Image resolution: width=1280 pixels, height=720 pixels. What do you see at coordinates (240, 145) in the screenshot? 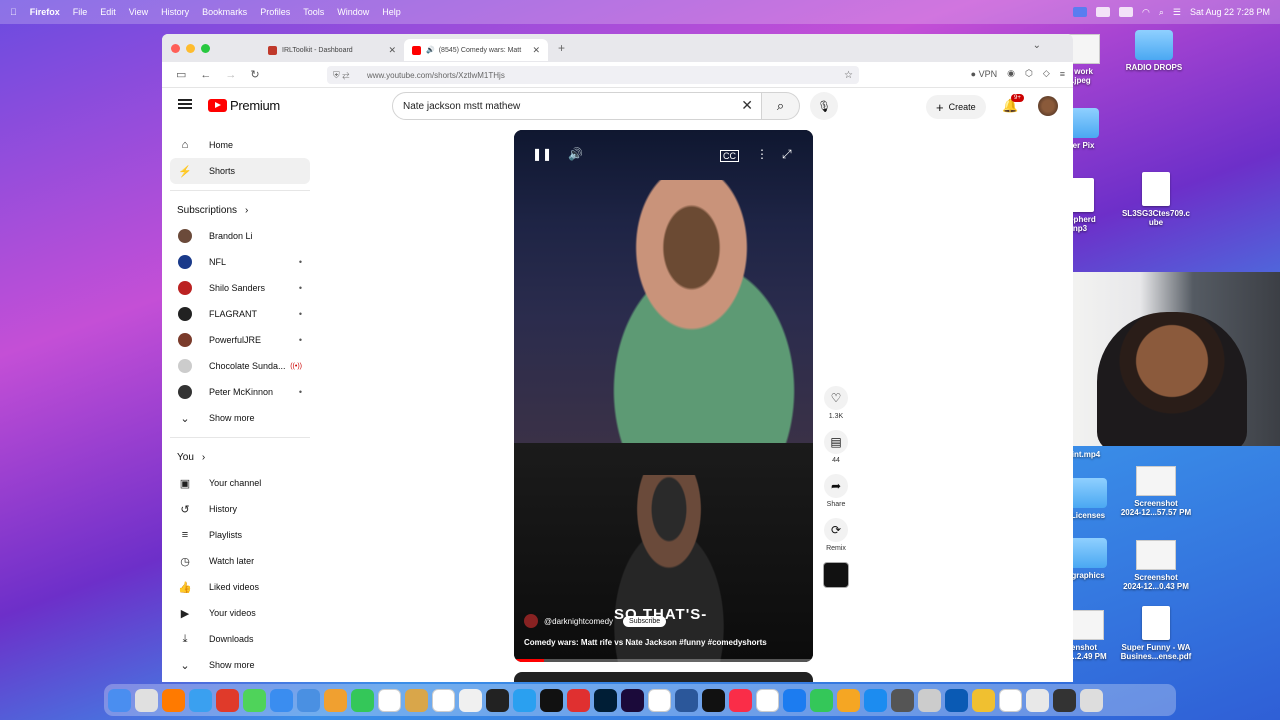
I see `sidebar-item-home: ⌂ Home` at bounding box center [240, 145].